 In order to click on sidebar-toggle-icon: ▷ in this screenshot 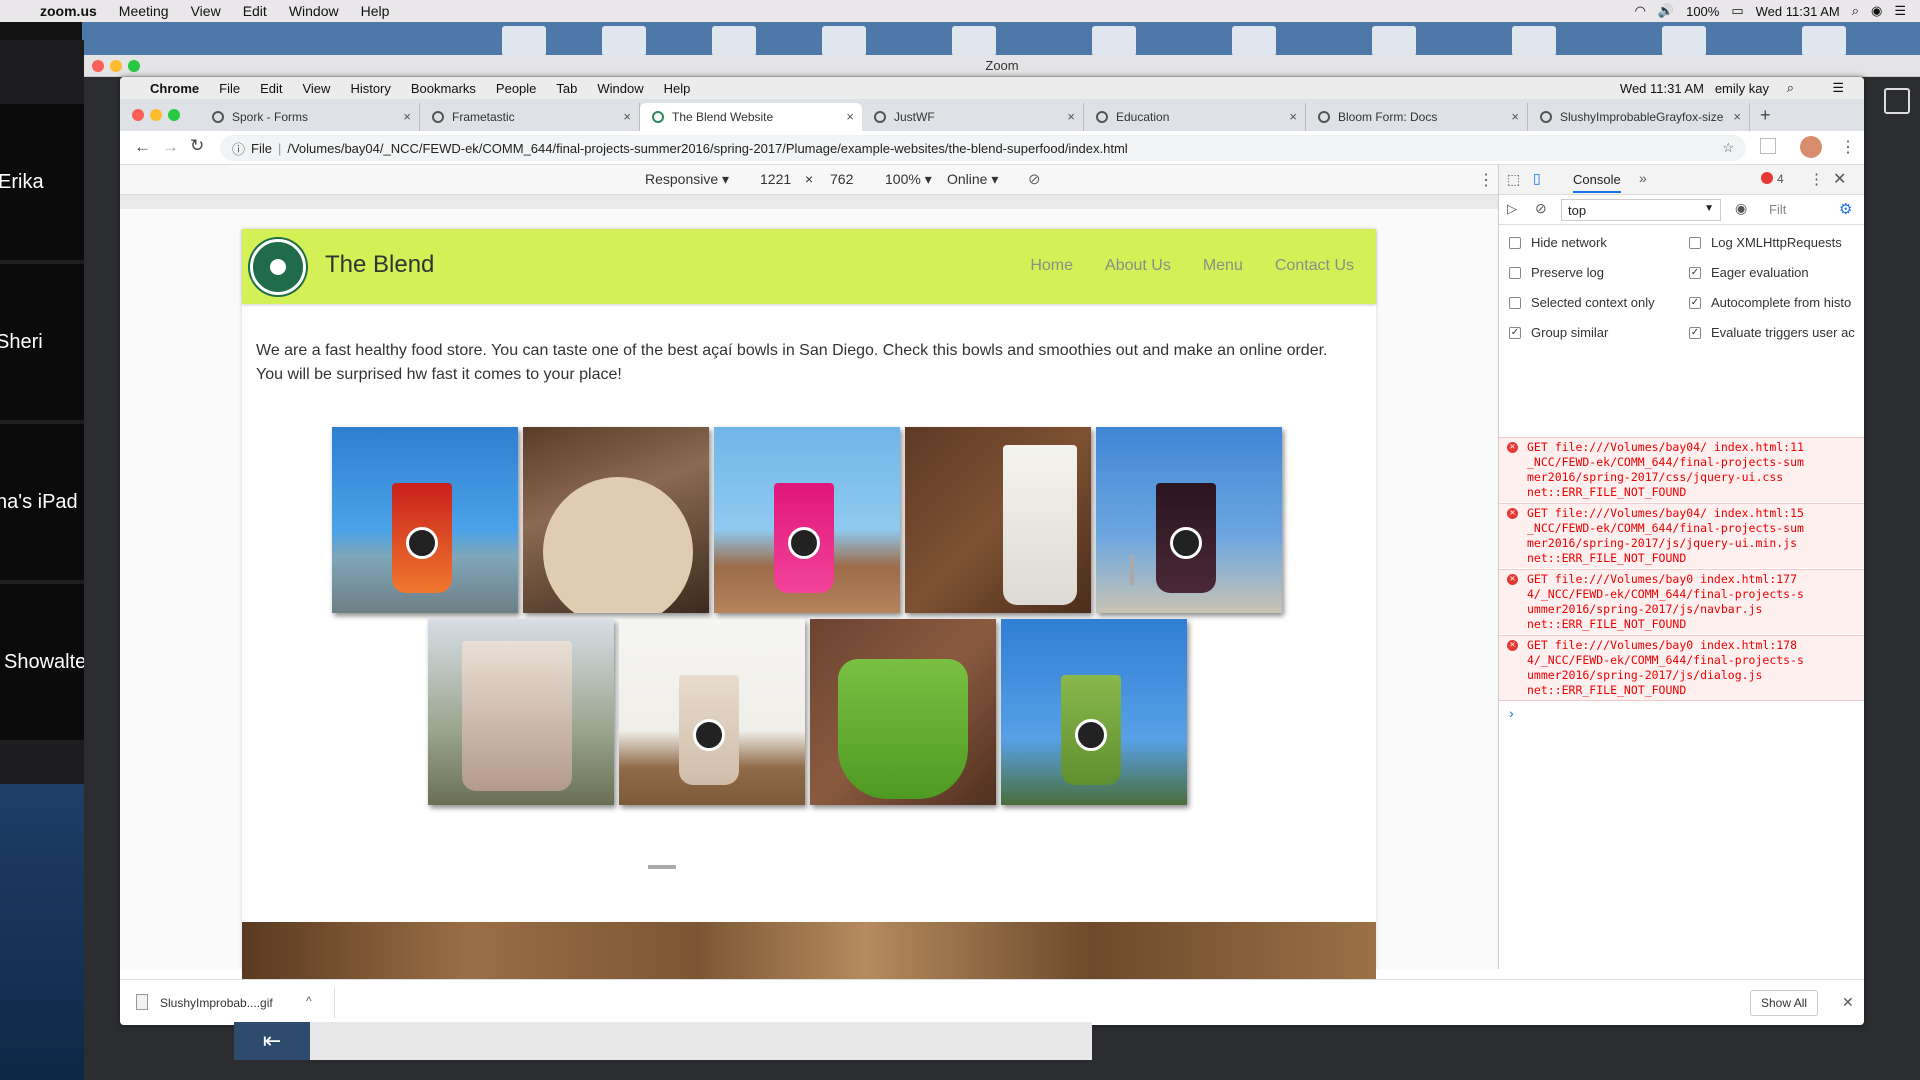, I will do `click(1512, 209)`.